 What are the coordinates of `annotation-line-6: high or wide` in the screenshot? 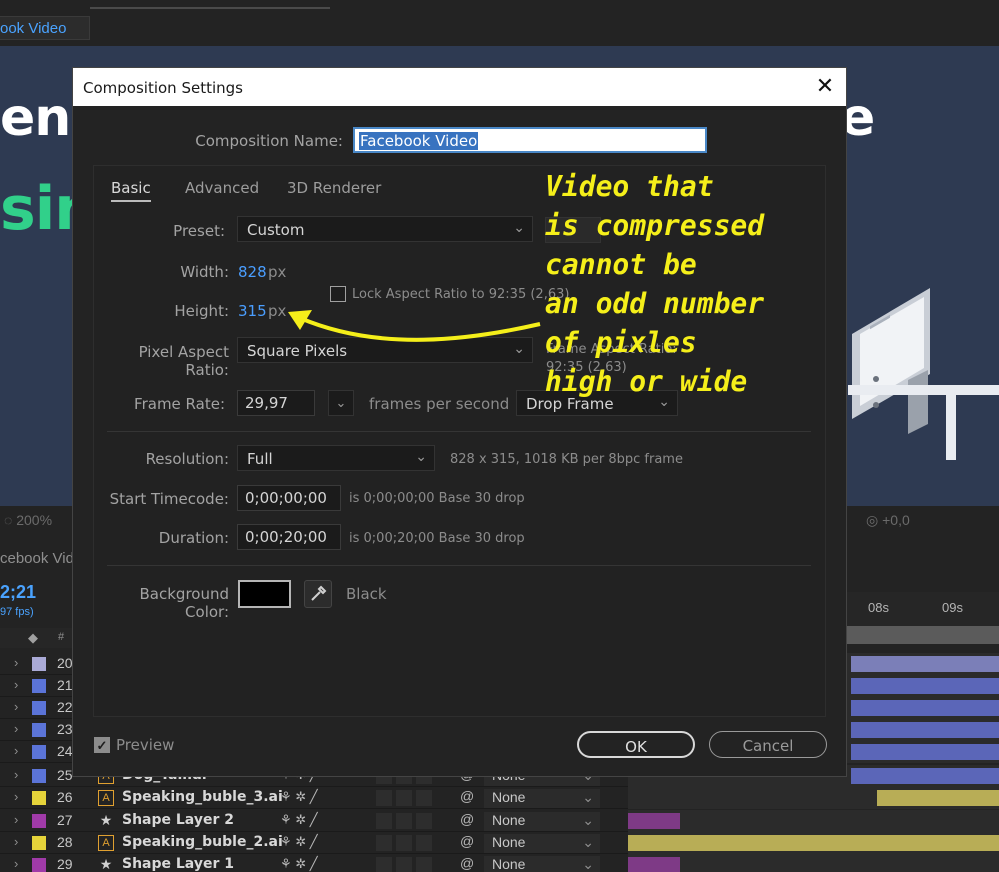 It's located at (646, 381).